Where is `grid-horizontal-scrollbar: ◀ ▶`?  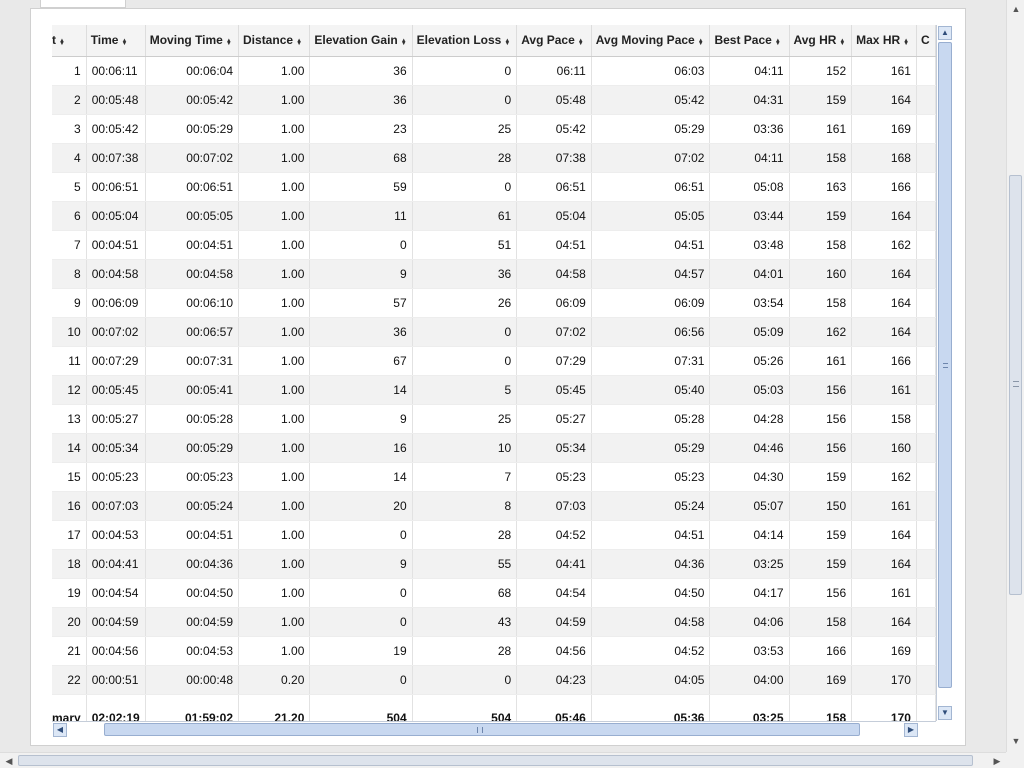
grid-horizontal-scrollbar: ◀ ▶ is located at coordinates (494, 729).